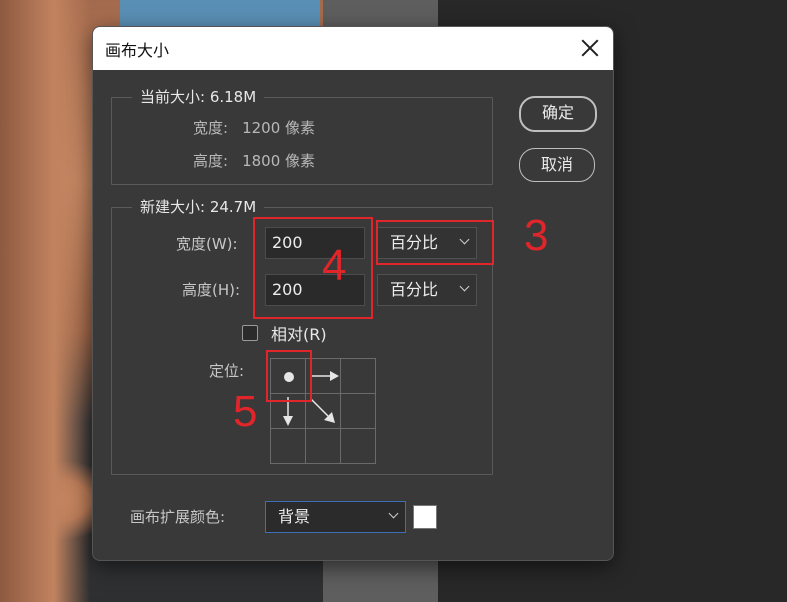 This screenshot has width=787, height=602. Describe the element at coordinates (299, 333) in the screenshot. I see `relative-label: 相对(R)` at that location.